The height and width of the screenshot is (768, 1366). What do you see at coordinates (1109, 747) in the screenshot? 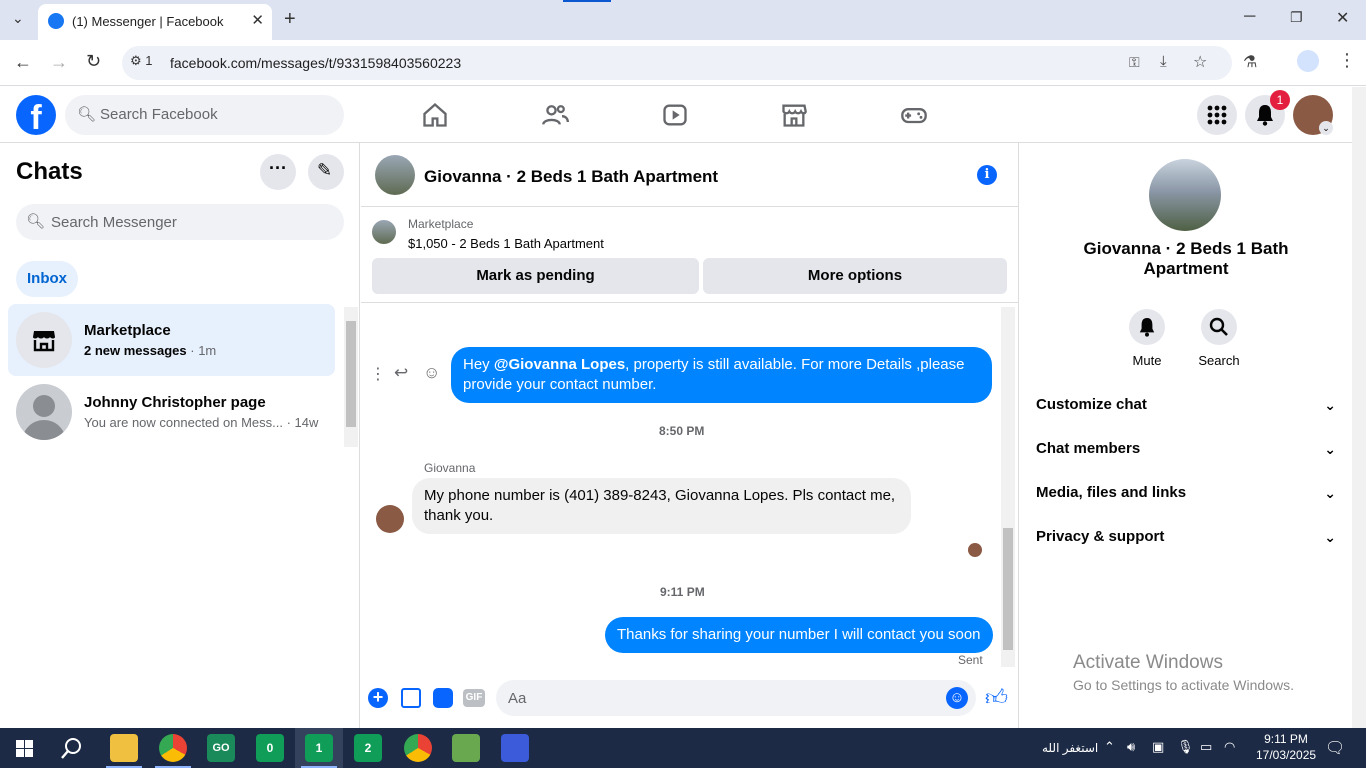
I see `tray-overflow-chevron-icon: ⌃` at bounding box center [1109, 747].